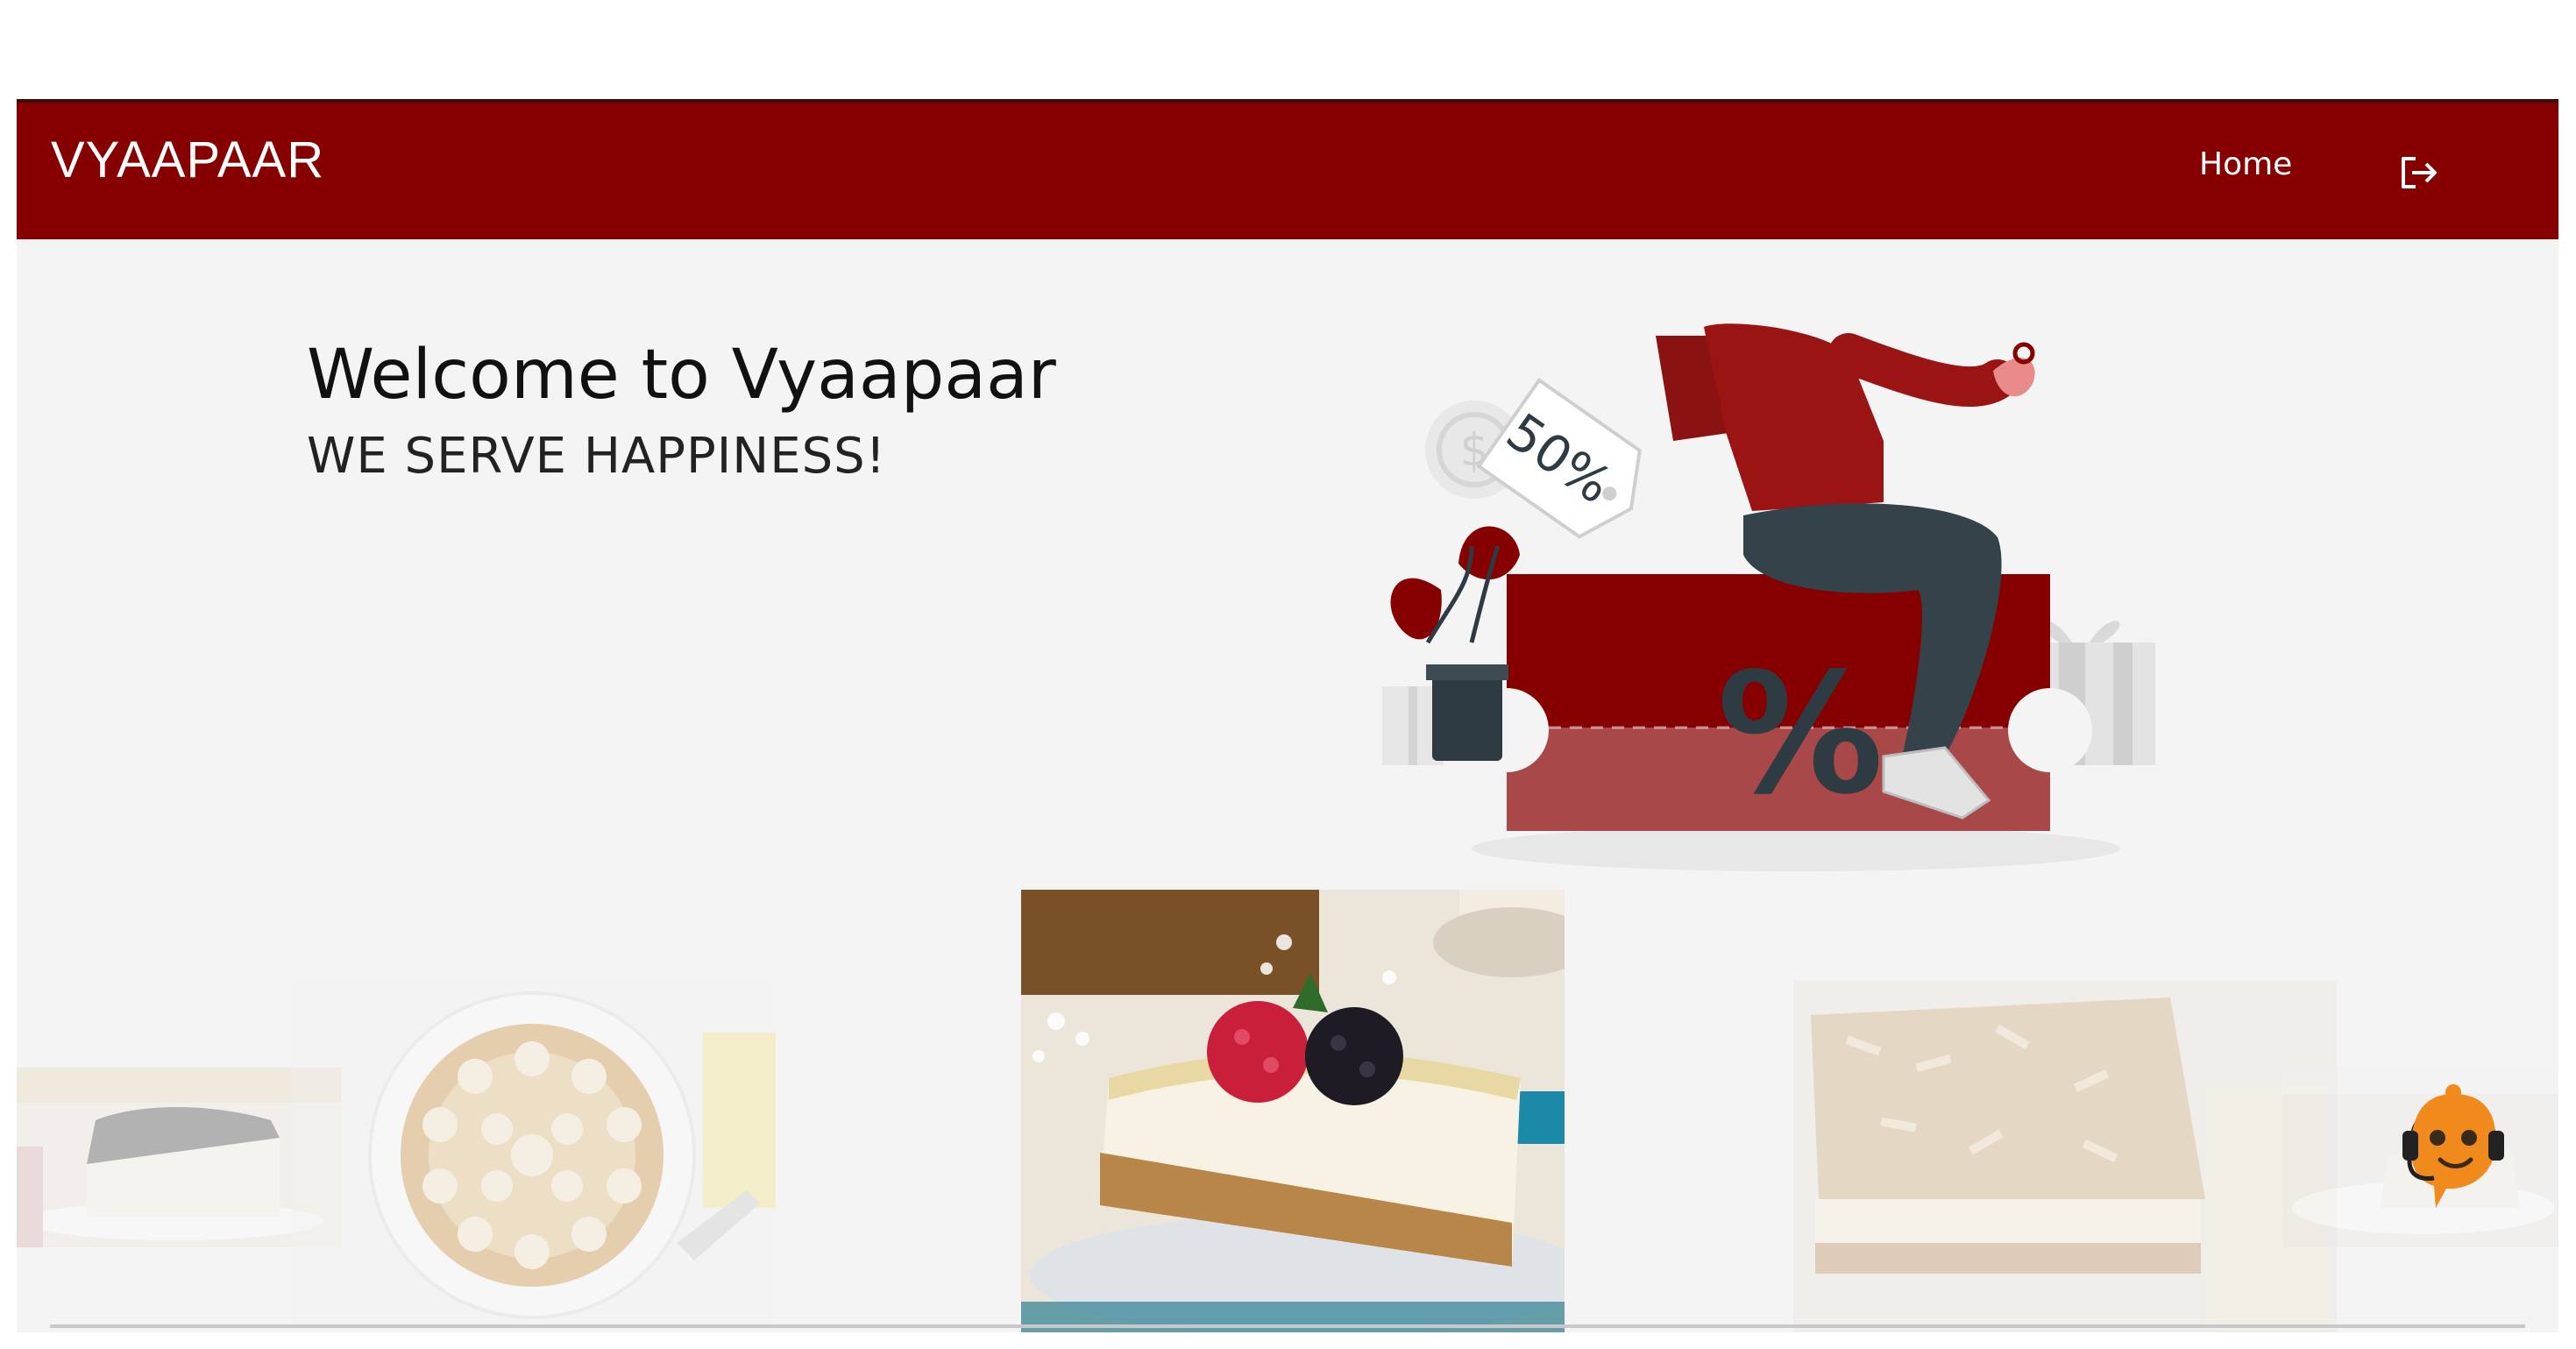  What do you see at coordinates (1768, 597) in the screenshot?
I see `hero-illustration: $ % 50%` at bounding box center [1768, 597].